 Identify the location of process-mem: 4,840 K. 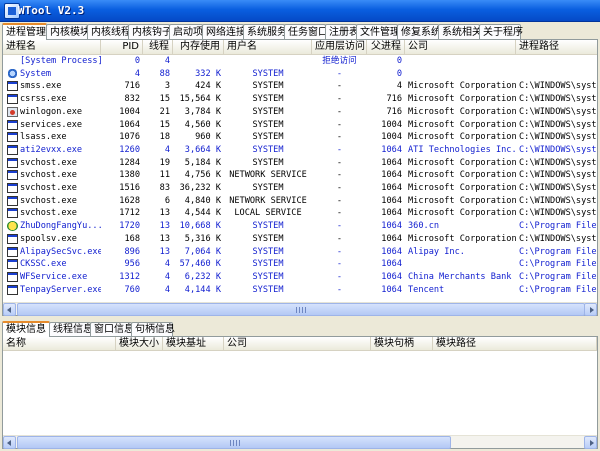
(202, 200).